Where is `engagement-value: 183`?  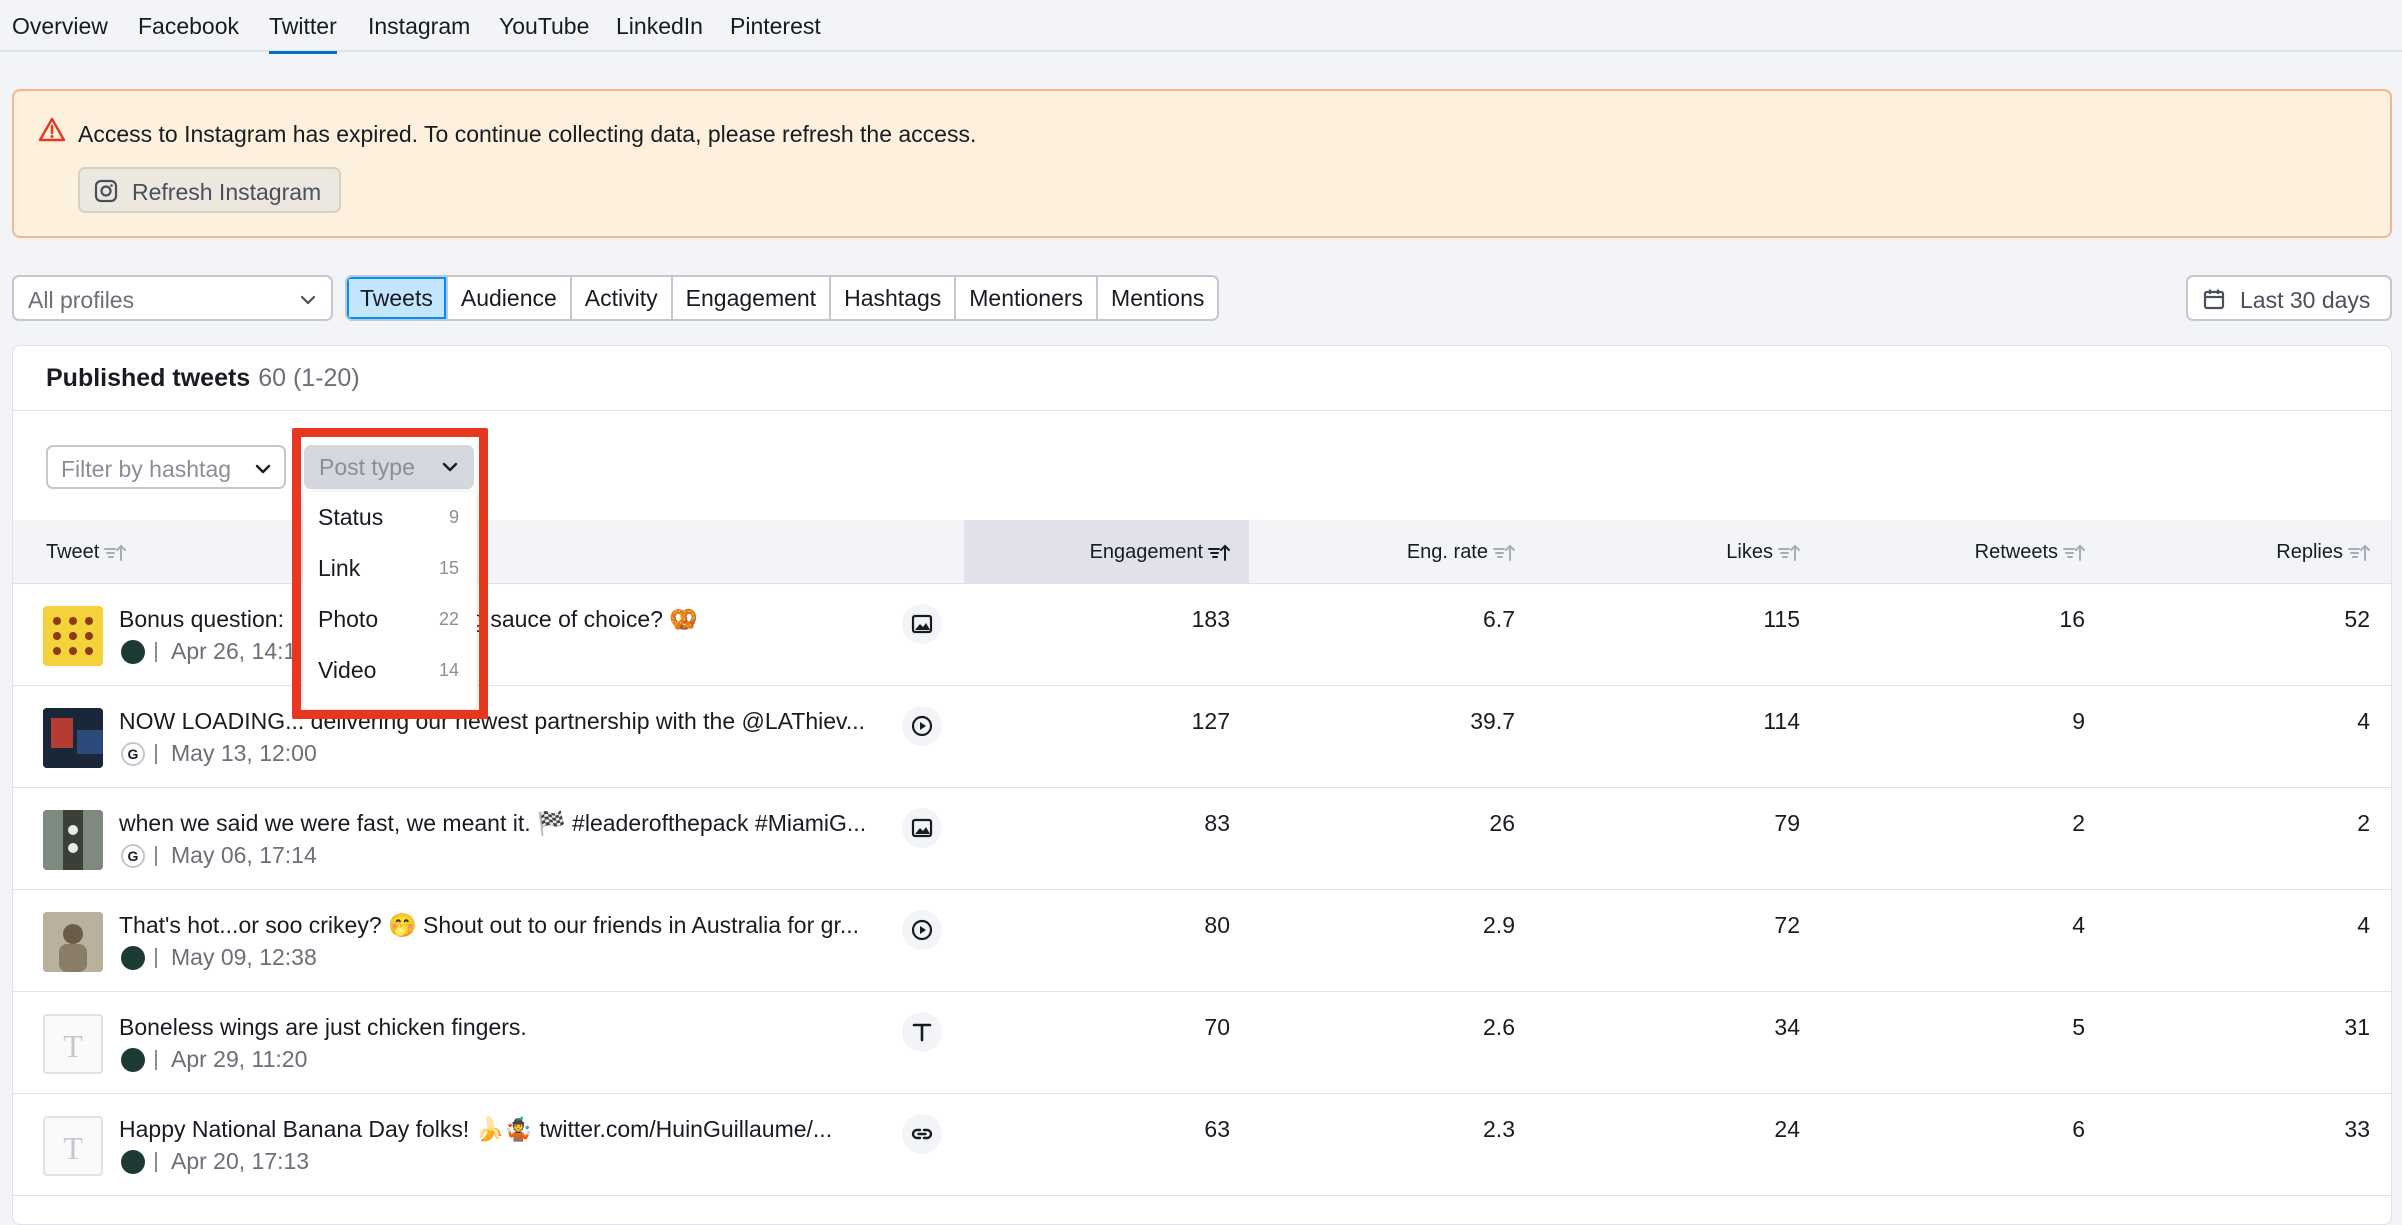 engagement-value: 183 is located at coordinates (1210, 619).